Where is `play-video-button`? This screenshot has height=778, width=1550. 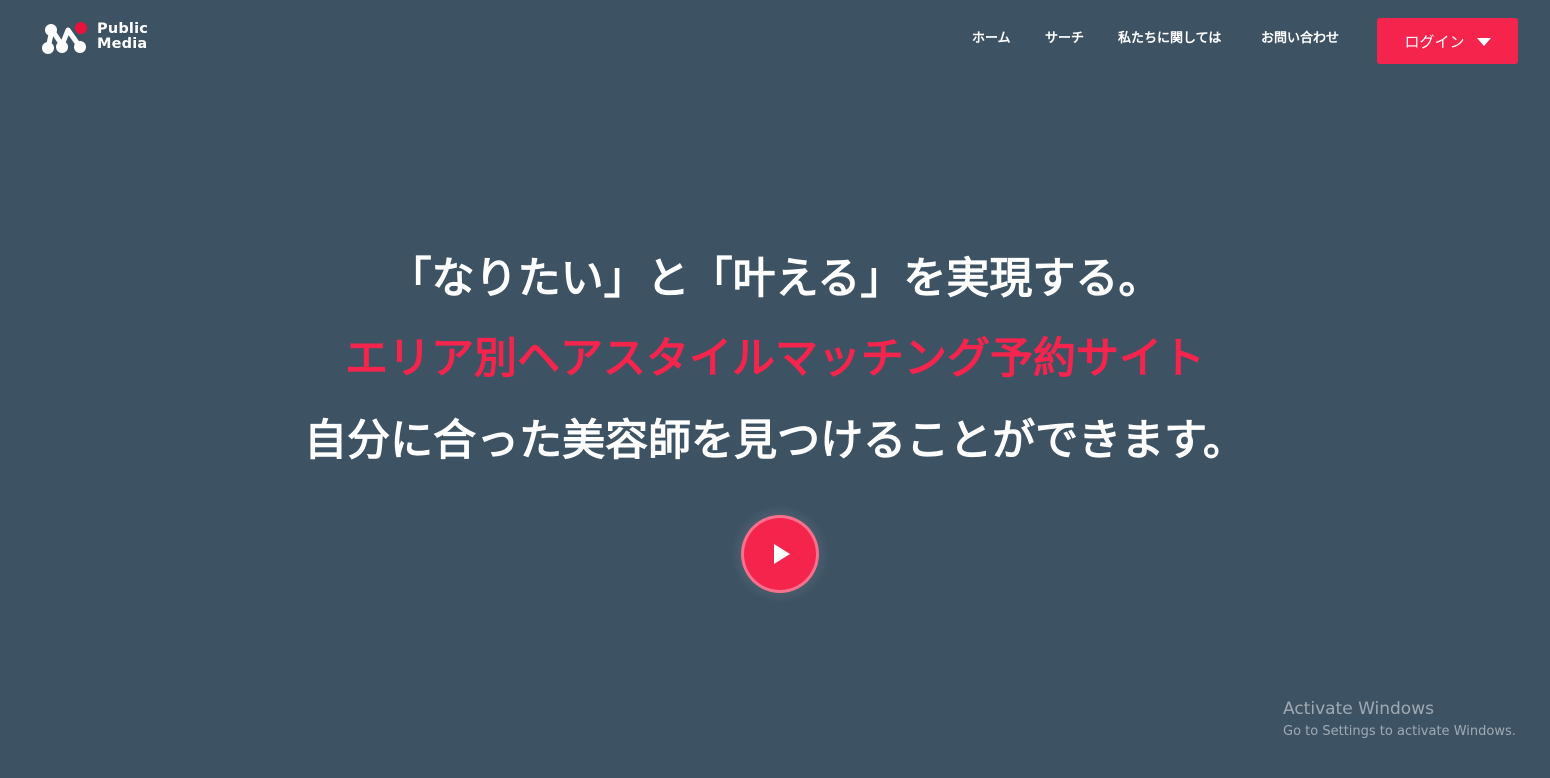 play-video-button is located at coordinates (780, 554).